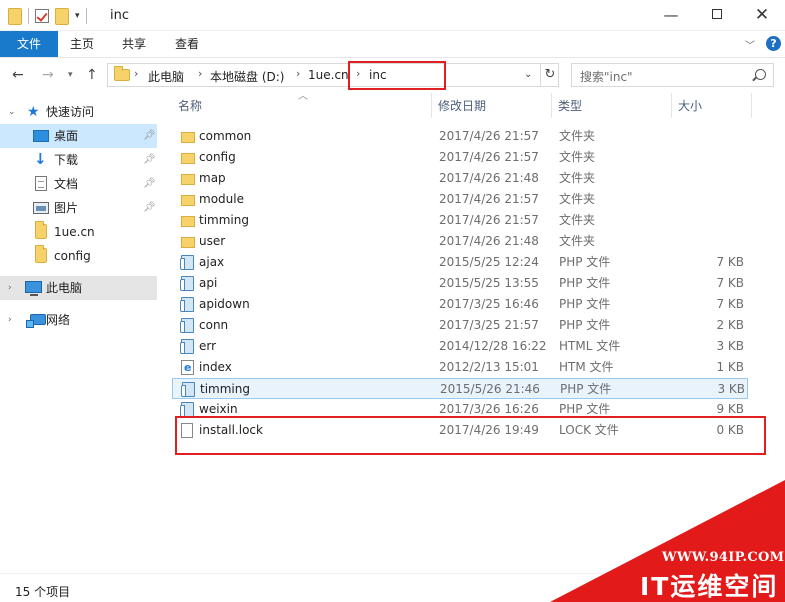 The height and width of the screenshot is (602, 785). What do you see at coordinates (489, 367) in the screenshot?
I see `file-date: 2012/2/13 15:01` at bounding box center [489, 367].